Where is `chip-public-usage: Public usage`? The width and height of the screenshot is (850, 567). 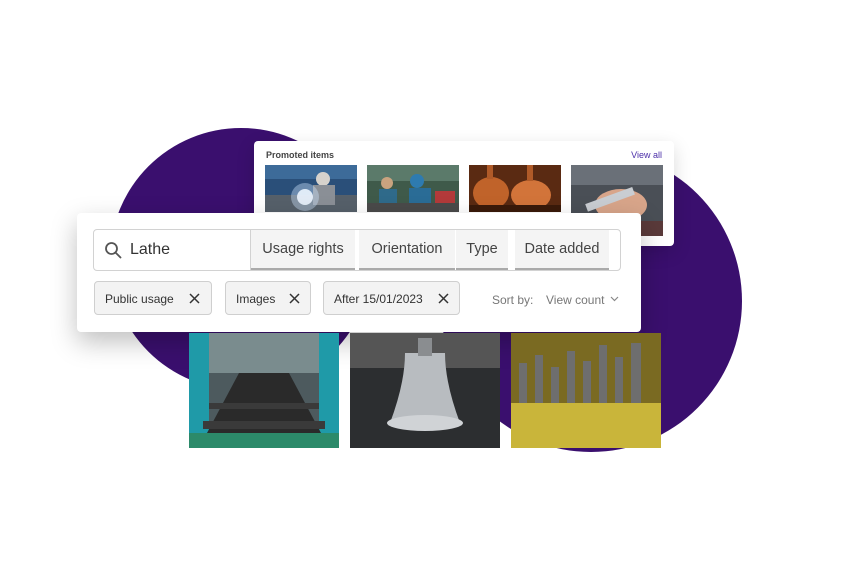 chip-public-usage: Public usage is located at coordinates (153, 298).